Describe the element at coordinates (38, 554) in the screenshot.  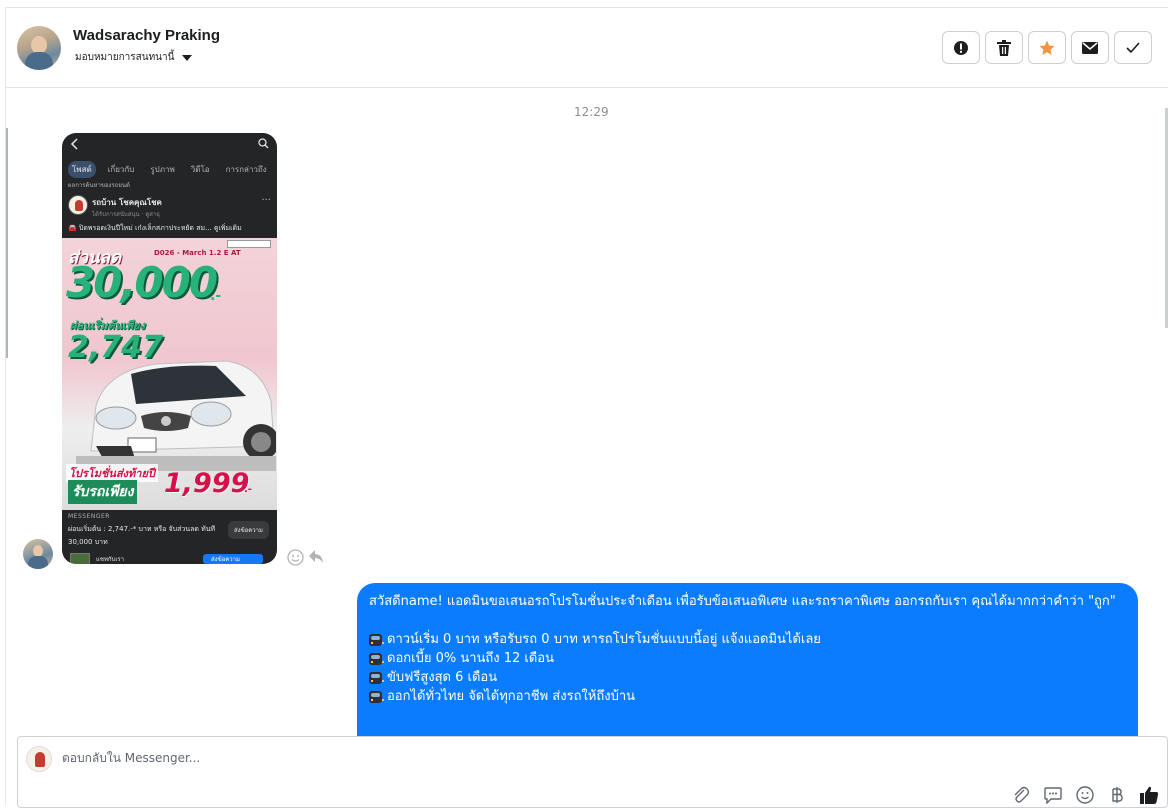
I see `sender-avatar` at that location.